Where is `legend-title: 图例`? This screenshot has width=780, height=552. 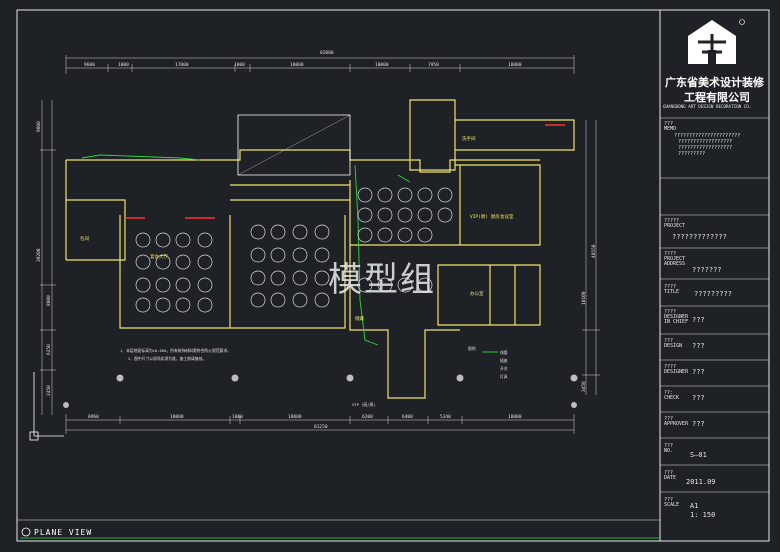 legend-title: 图例 is located at coordinates (472, 348).